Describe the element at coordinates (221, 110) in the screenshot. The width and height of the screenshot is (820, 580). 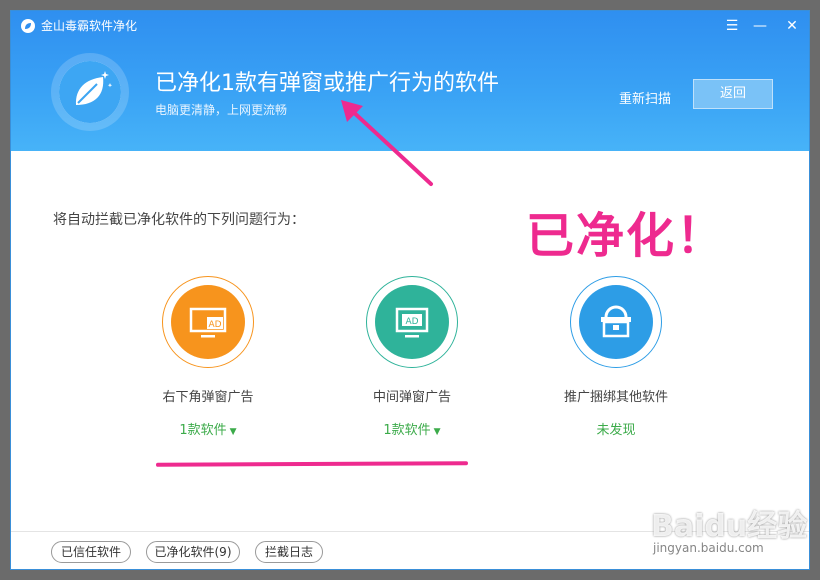
I see `result-subtitle: 电脑更清静，上网更流畅` at that location.